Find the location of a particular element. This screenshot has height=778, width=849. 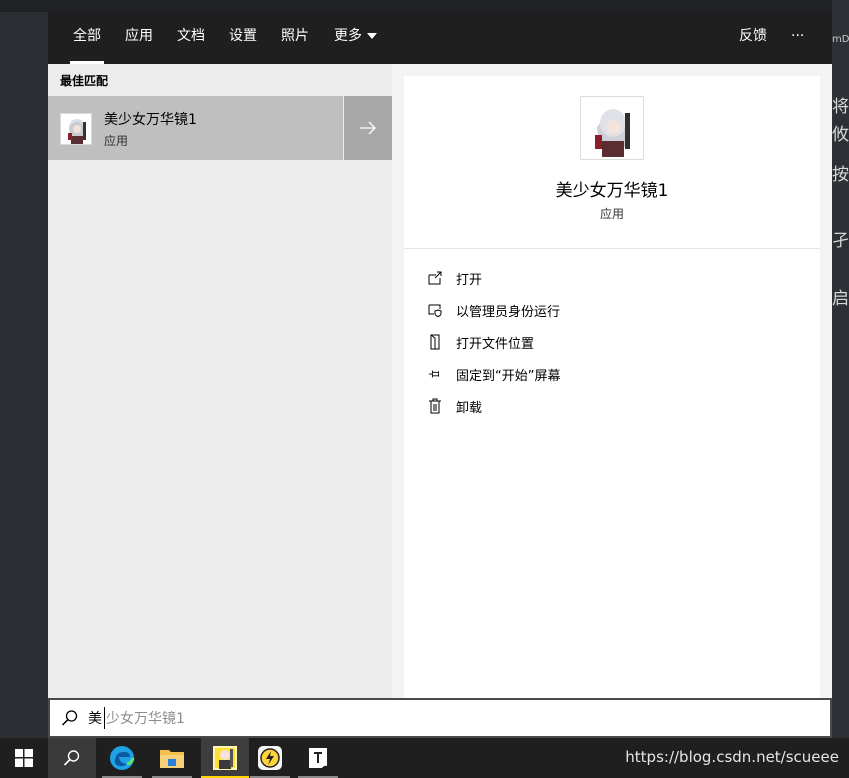

preview-title: 美少女万华镜1 is located at coordinates (612, 191).